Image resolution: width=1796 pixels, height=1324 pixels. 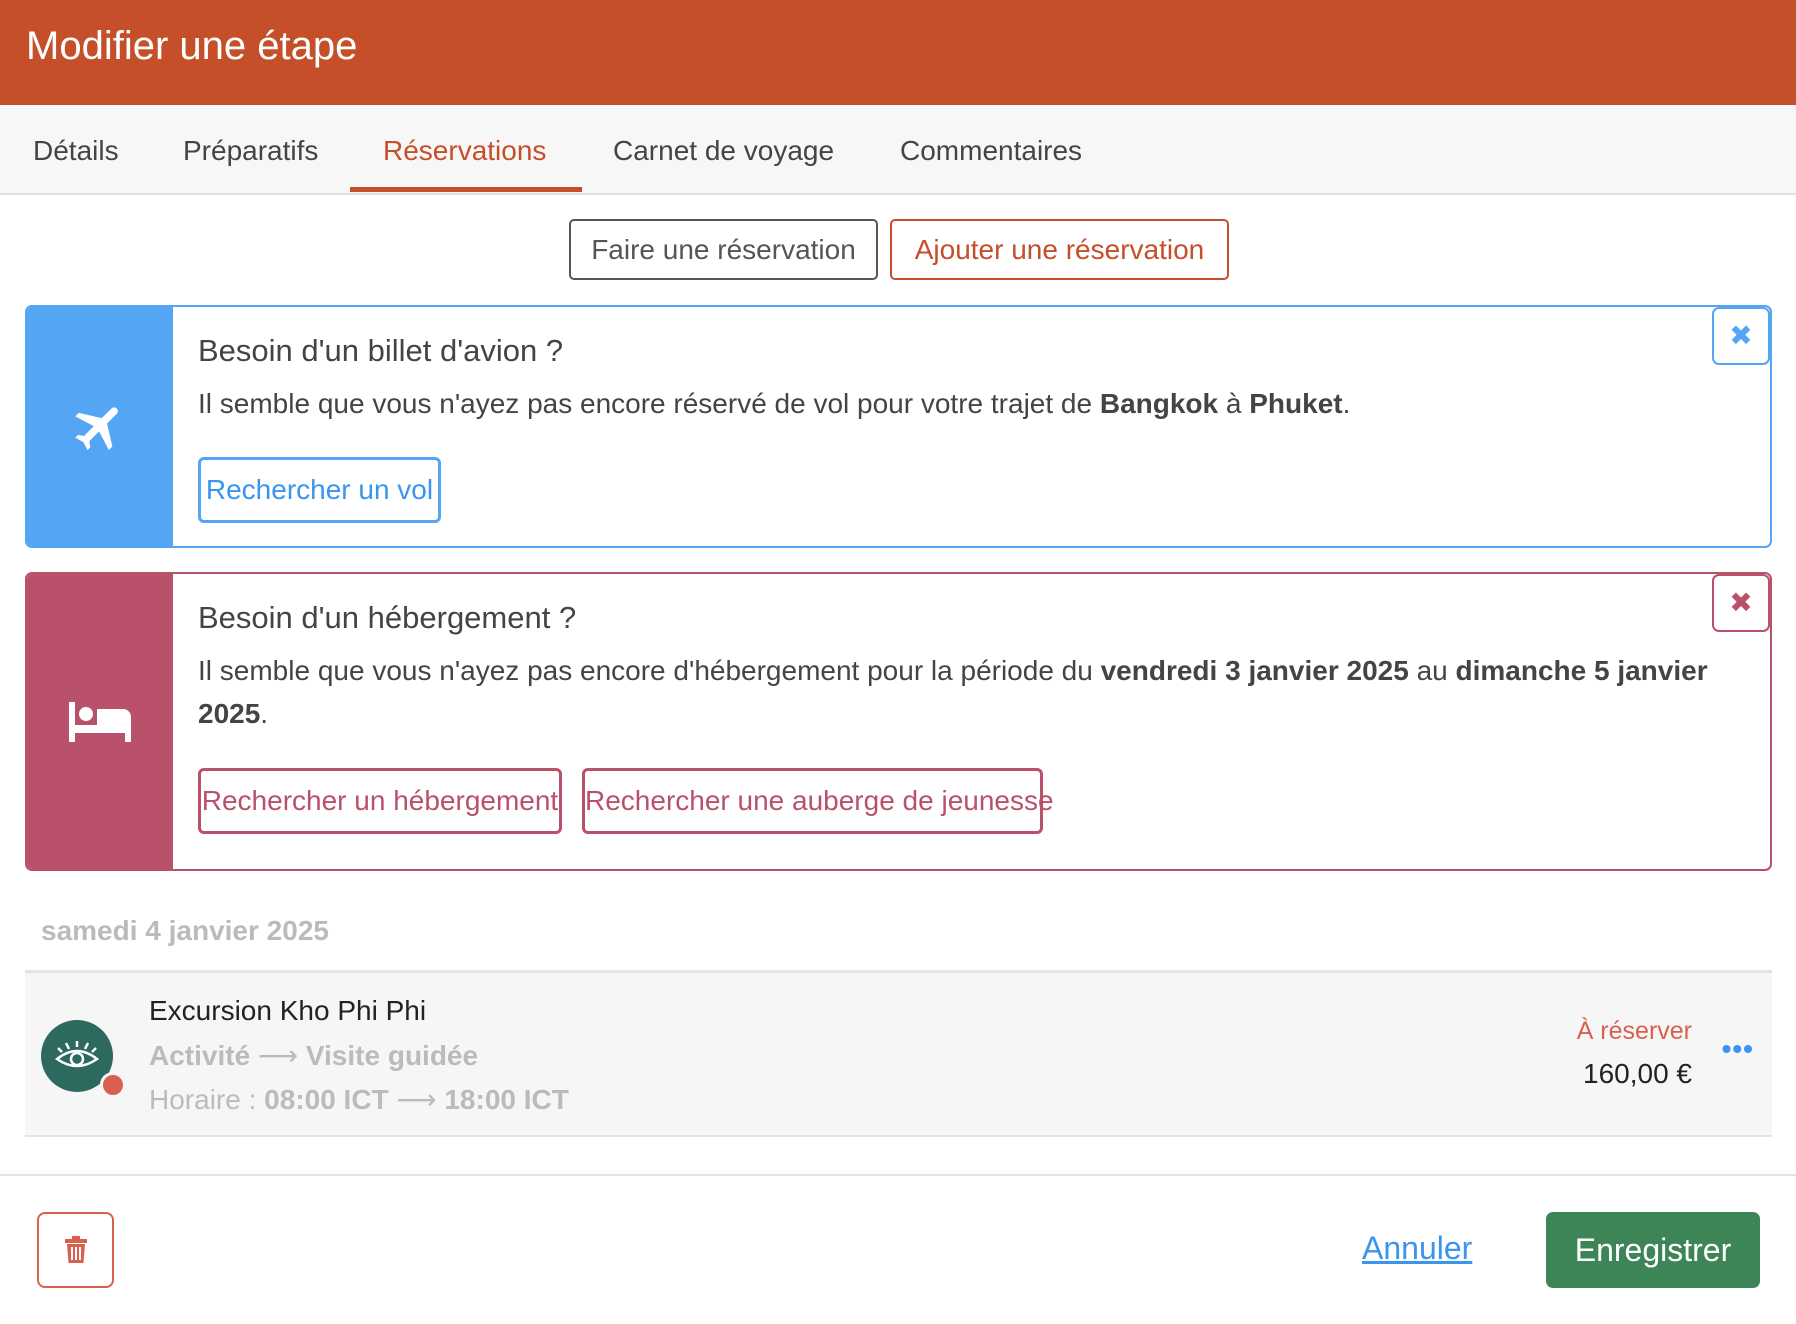 I want to click on item-title: Excursion Kho Phi Phi, so click(x=288, y=1010).